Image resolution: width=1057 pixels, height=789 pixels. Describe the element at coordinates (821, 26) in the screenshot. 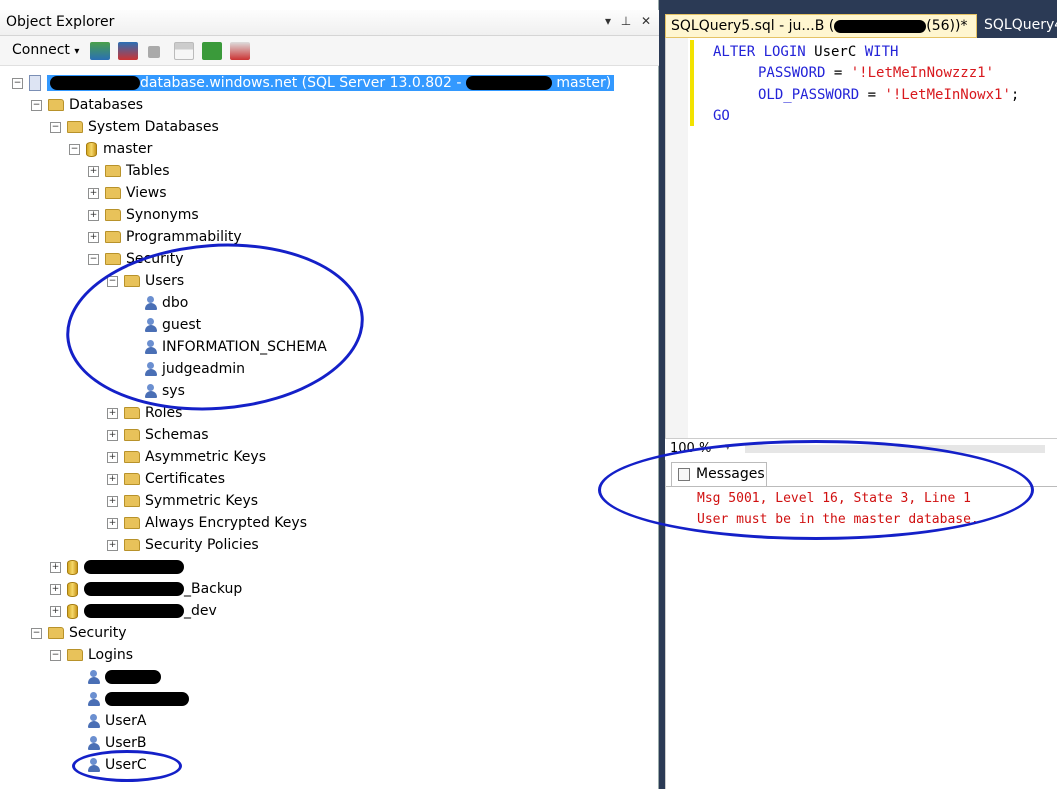

I see `tab-sqlquery5: SQLQuery5.sql - ju...B ((56))*` at that location.